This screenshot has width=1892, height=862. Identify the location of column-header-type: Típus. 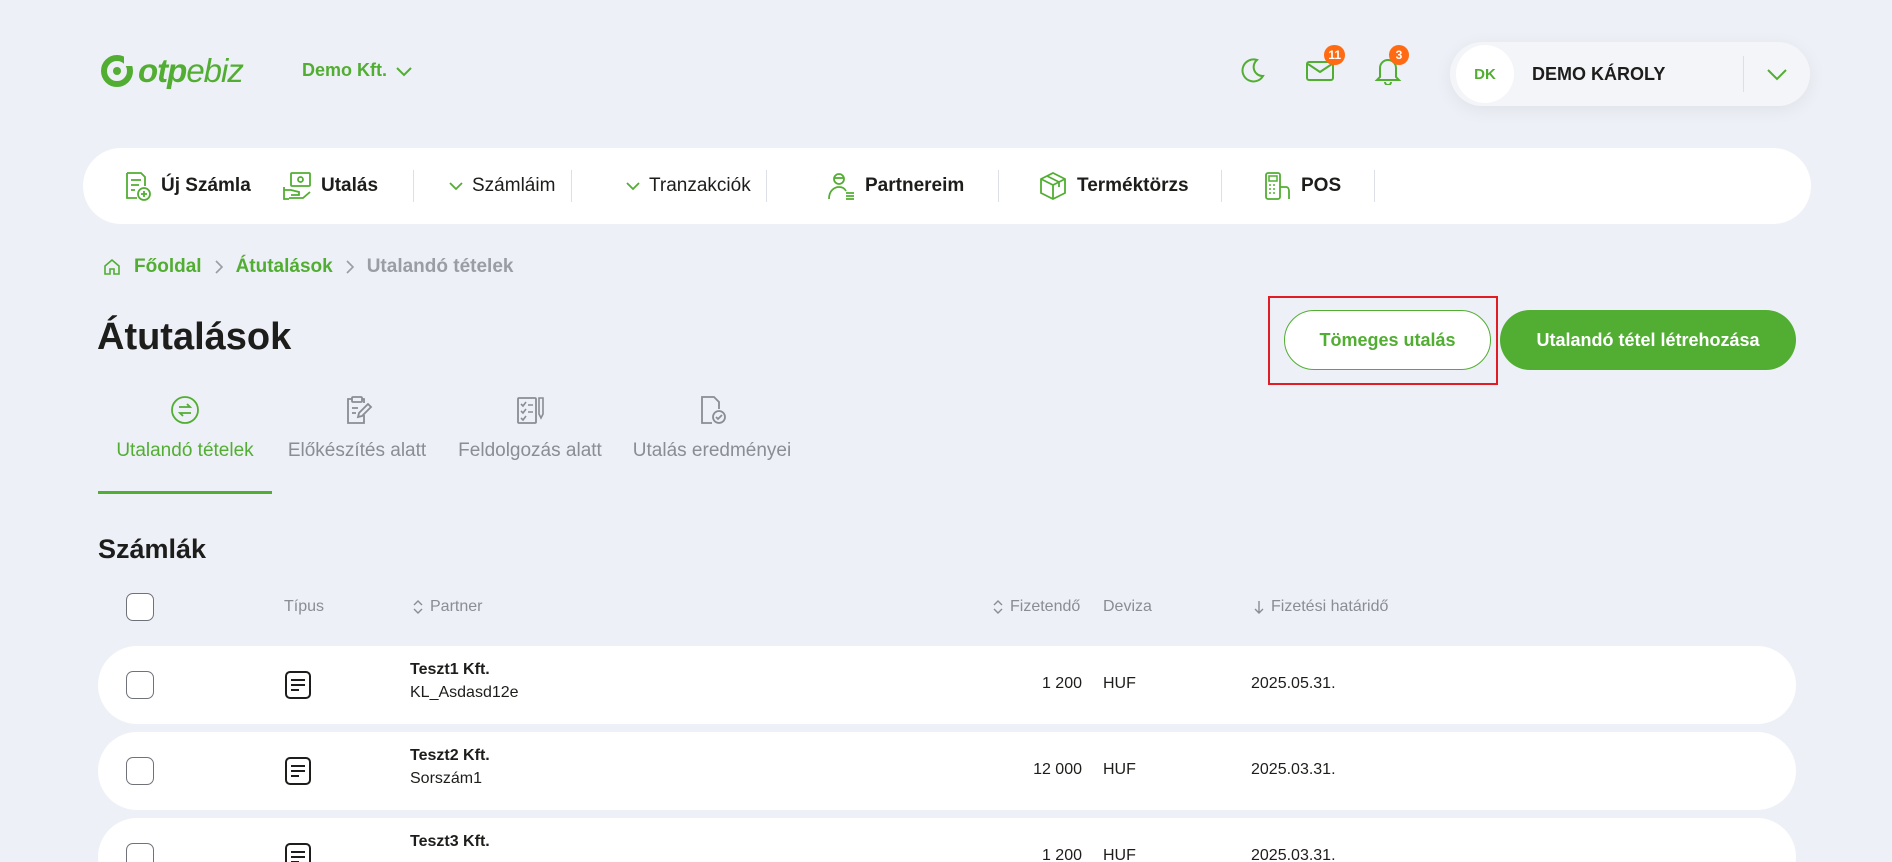
(304, 606).